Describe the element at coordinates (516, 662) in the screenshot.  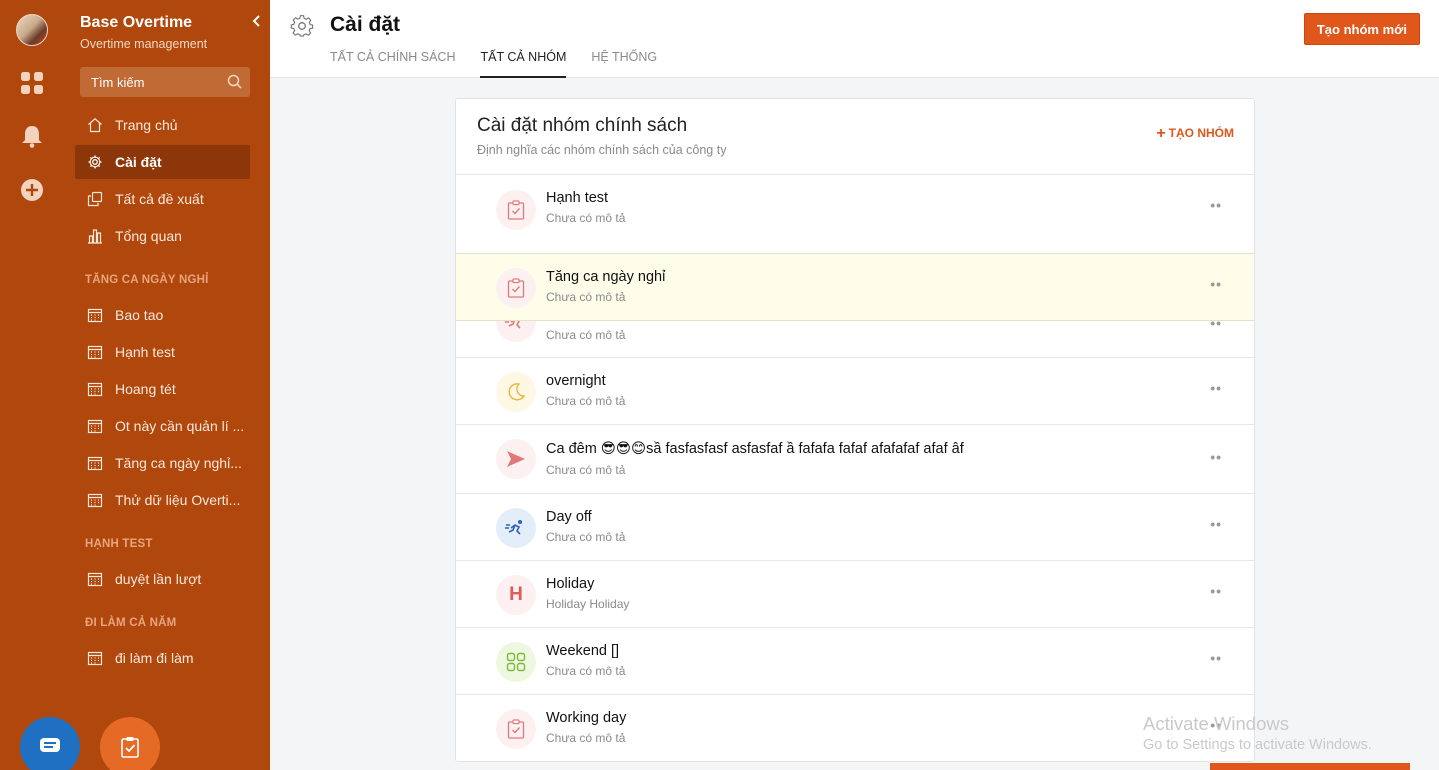
I see `grid-icon` at that location.